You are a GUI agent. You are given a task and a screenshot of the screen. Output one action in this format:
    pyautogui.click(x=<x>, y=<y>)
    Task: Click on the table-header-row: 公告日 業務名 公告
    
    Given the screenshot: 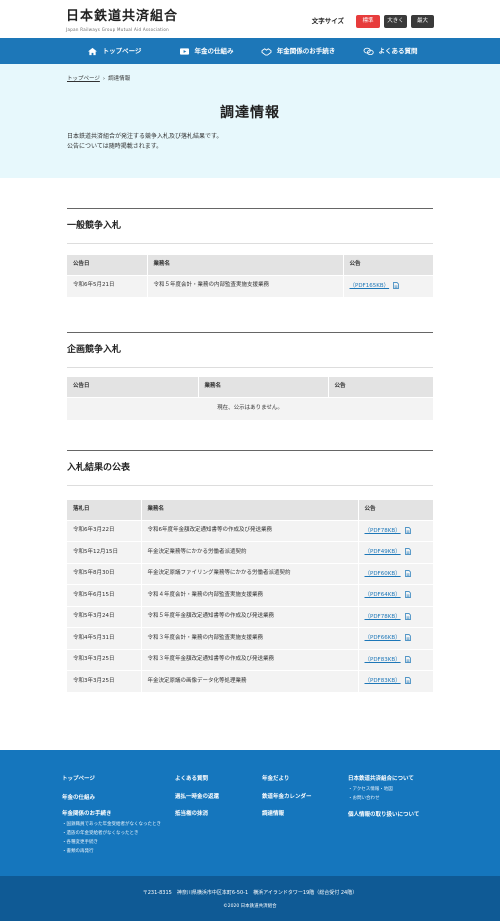 What is the action you would take?
    pyautogui.click(x=250, y=265)
    